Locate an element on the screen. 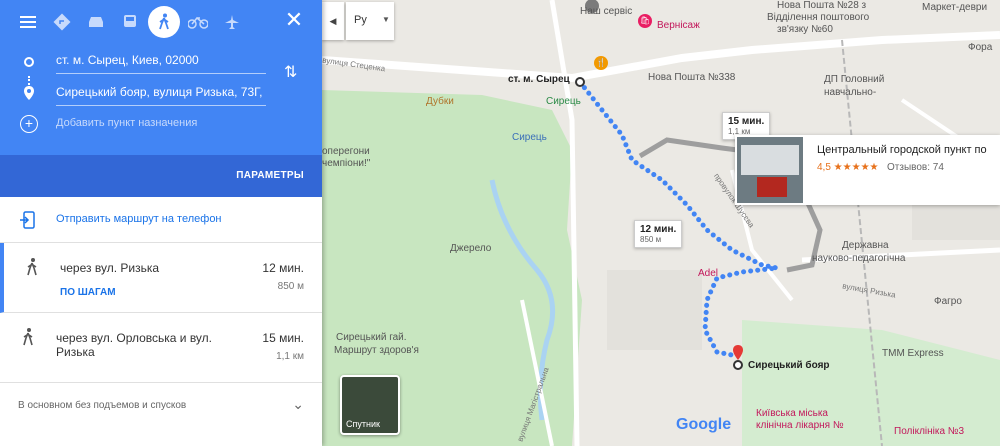  label-nova-poshta: Нова Пошта №338 is located at coordinates (691, 77).